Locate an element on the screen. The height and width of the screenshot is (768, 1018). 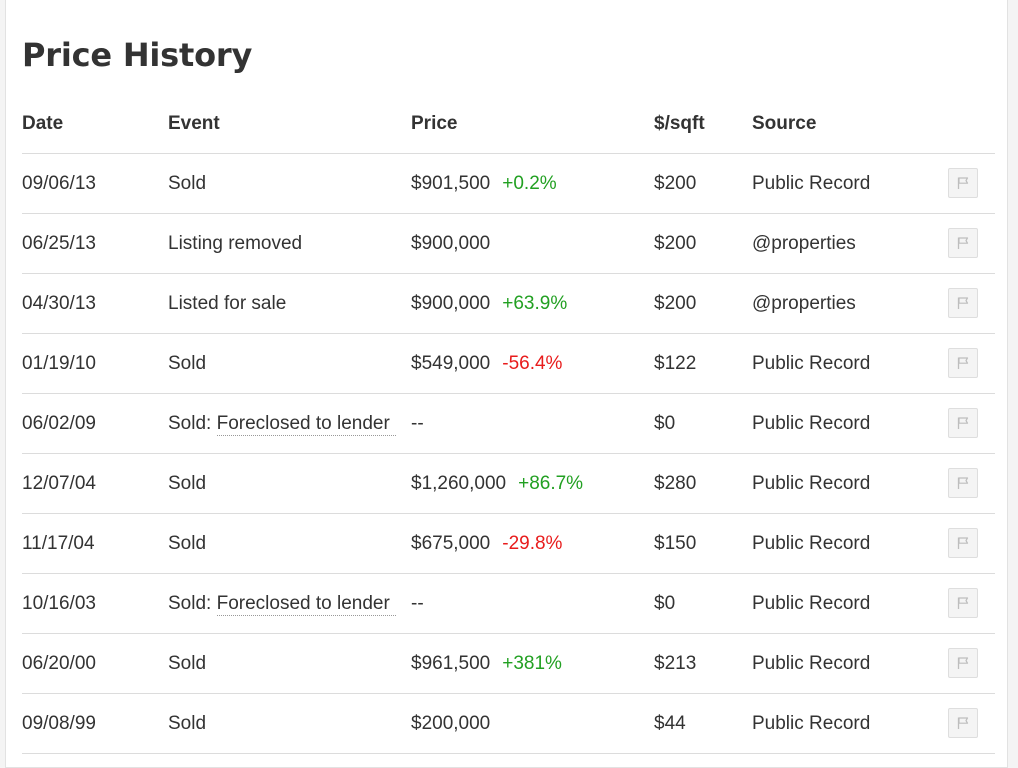
row-price-per-sqft: $150 is located at coordinates (675, 543).